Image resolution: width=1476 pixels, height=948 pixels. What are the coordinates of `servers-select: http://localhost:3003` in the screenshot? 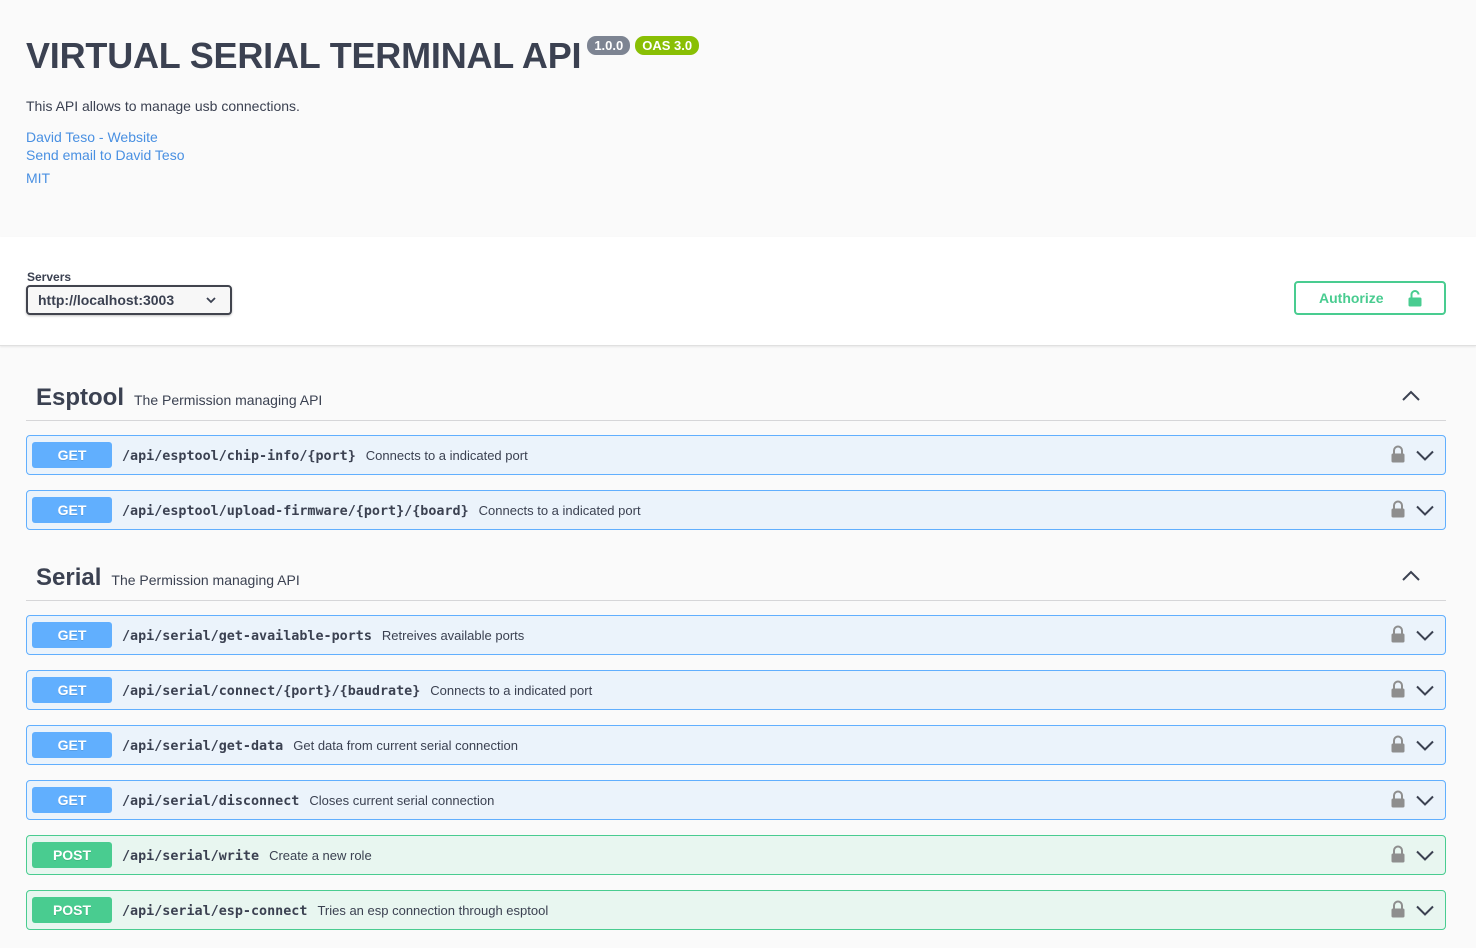 It's located at (129, 300).